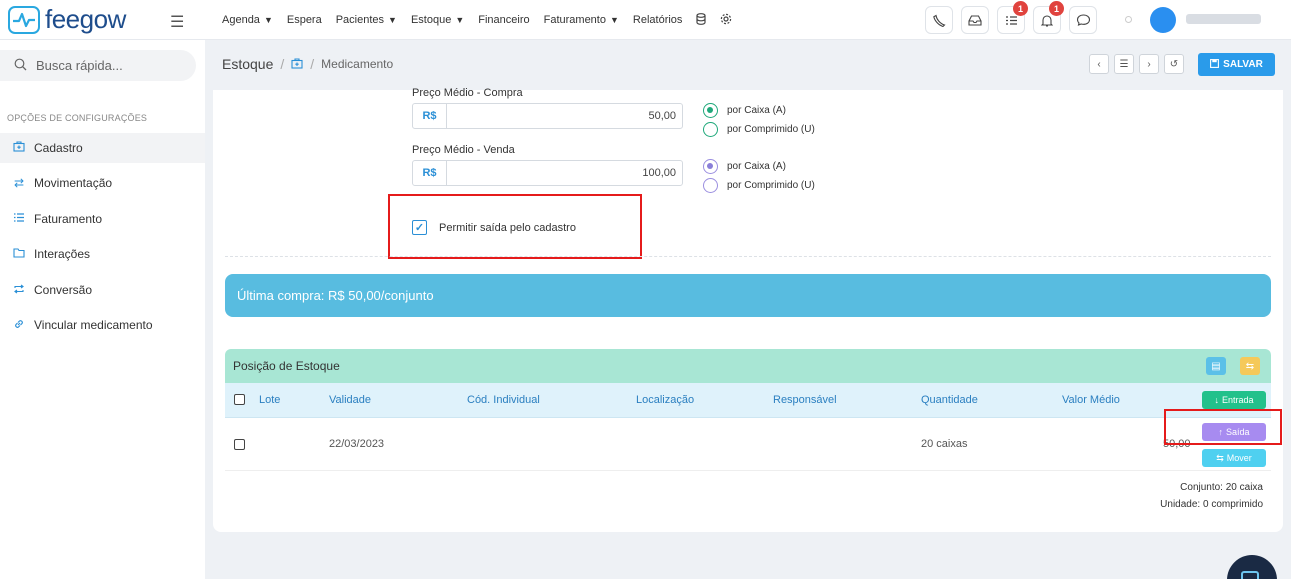 The image size is (1291, 579). Describe the element at coordinates (239, 444) in the screenshot. I see `row-checkbox` at that location.